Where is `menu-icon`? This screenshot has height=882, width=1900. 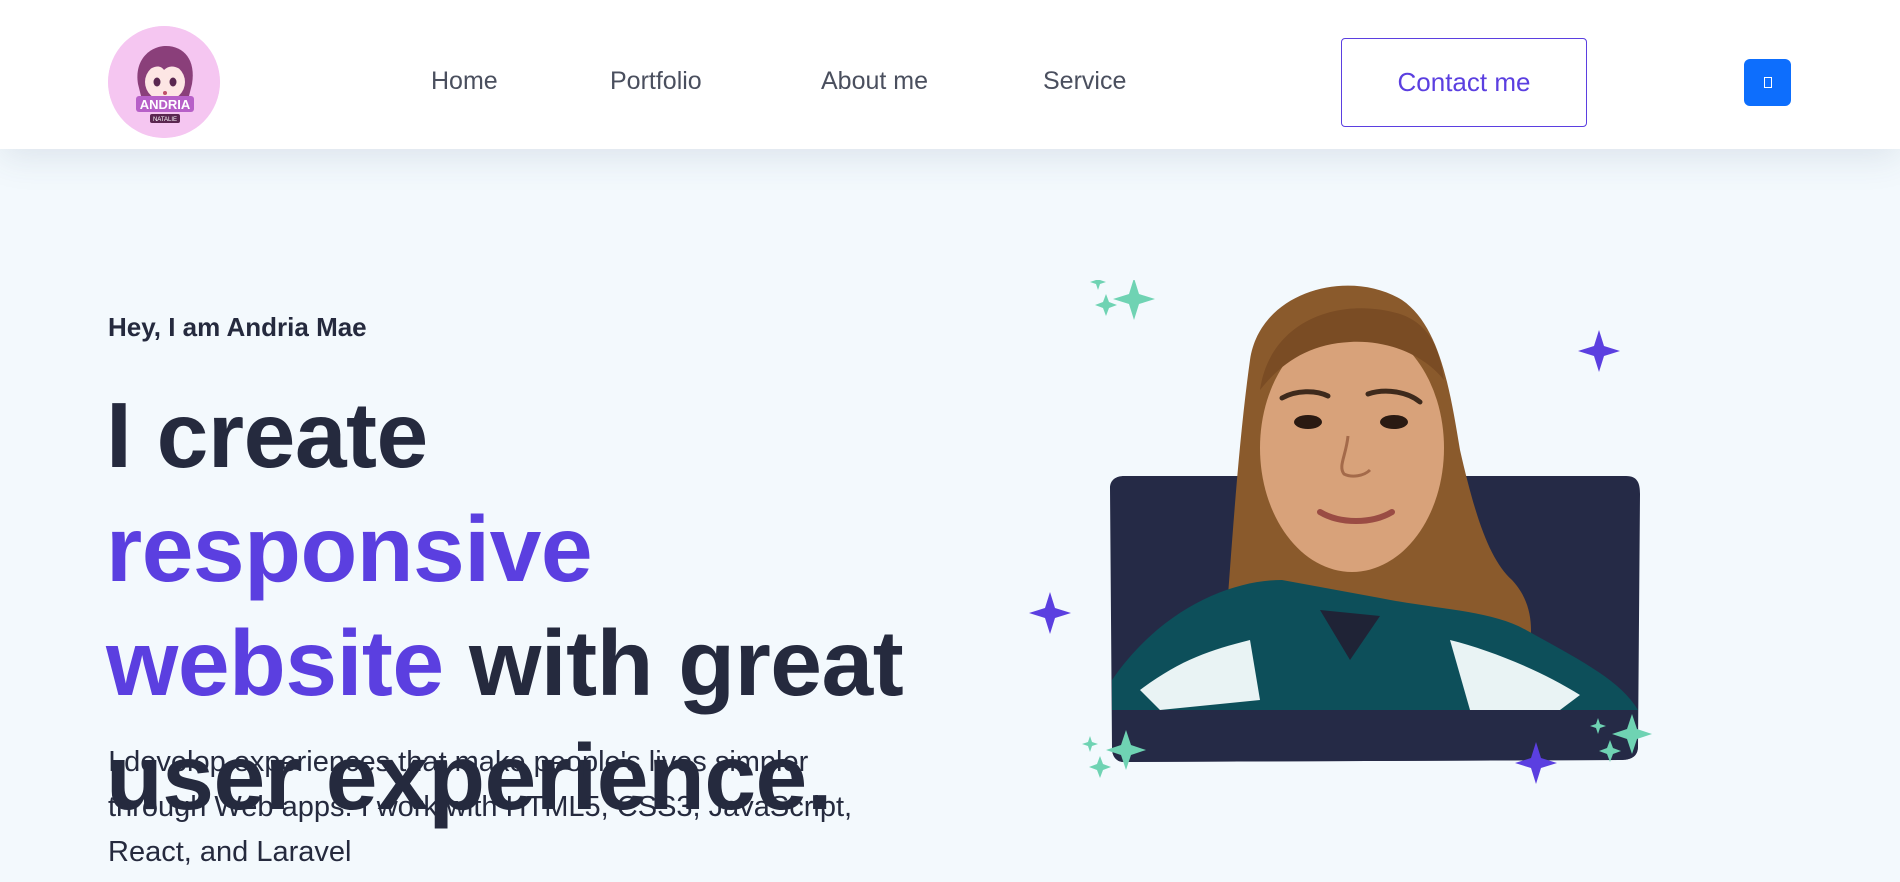
menu-icon is located at coordinates (1767, 82).